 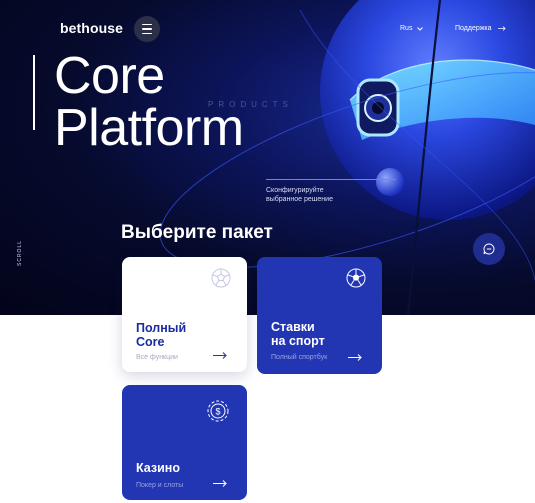 I want to click on package-card-casino: $ Казино Покер и слоты, so click(x=184, y=442).